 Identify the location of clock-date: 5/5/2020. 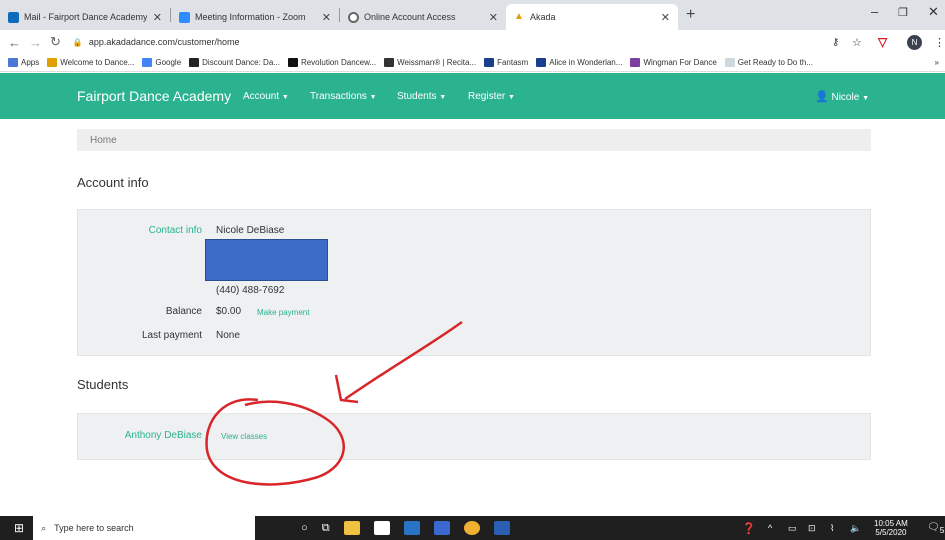
(891, 532).